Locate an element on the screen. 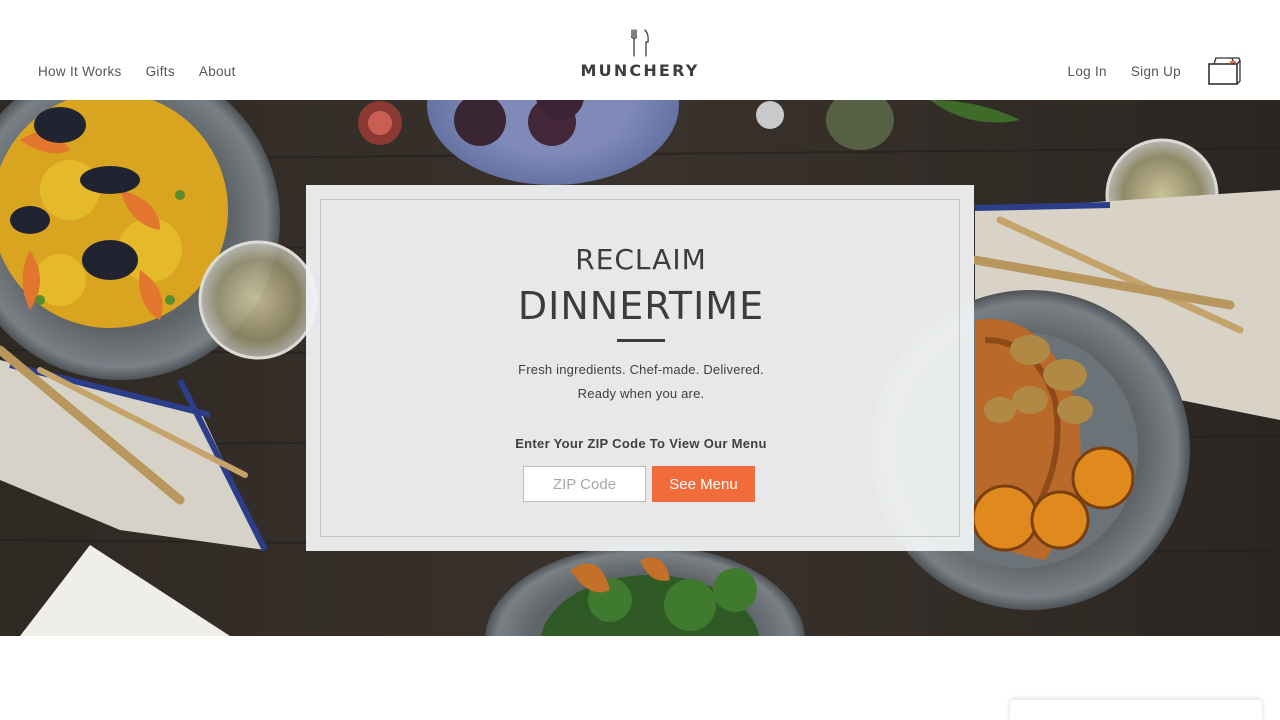 The height and width of the screenshot is (720, 1280). tagline-line-2: Ready when you are. is located at coordinates (641, 393).